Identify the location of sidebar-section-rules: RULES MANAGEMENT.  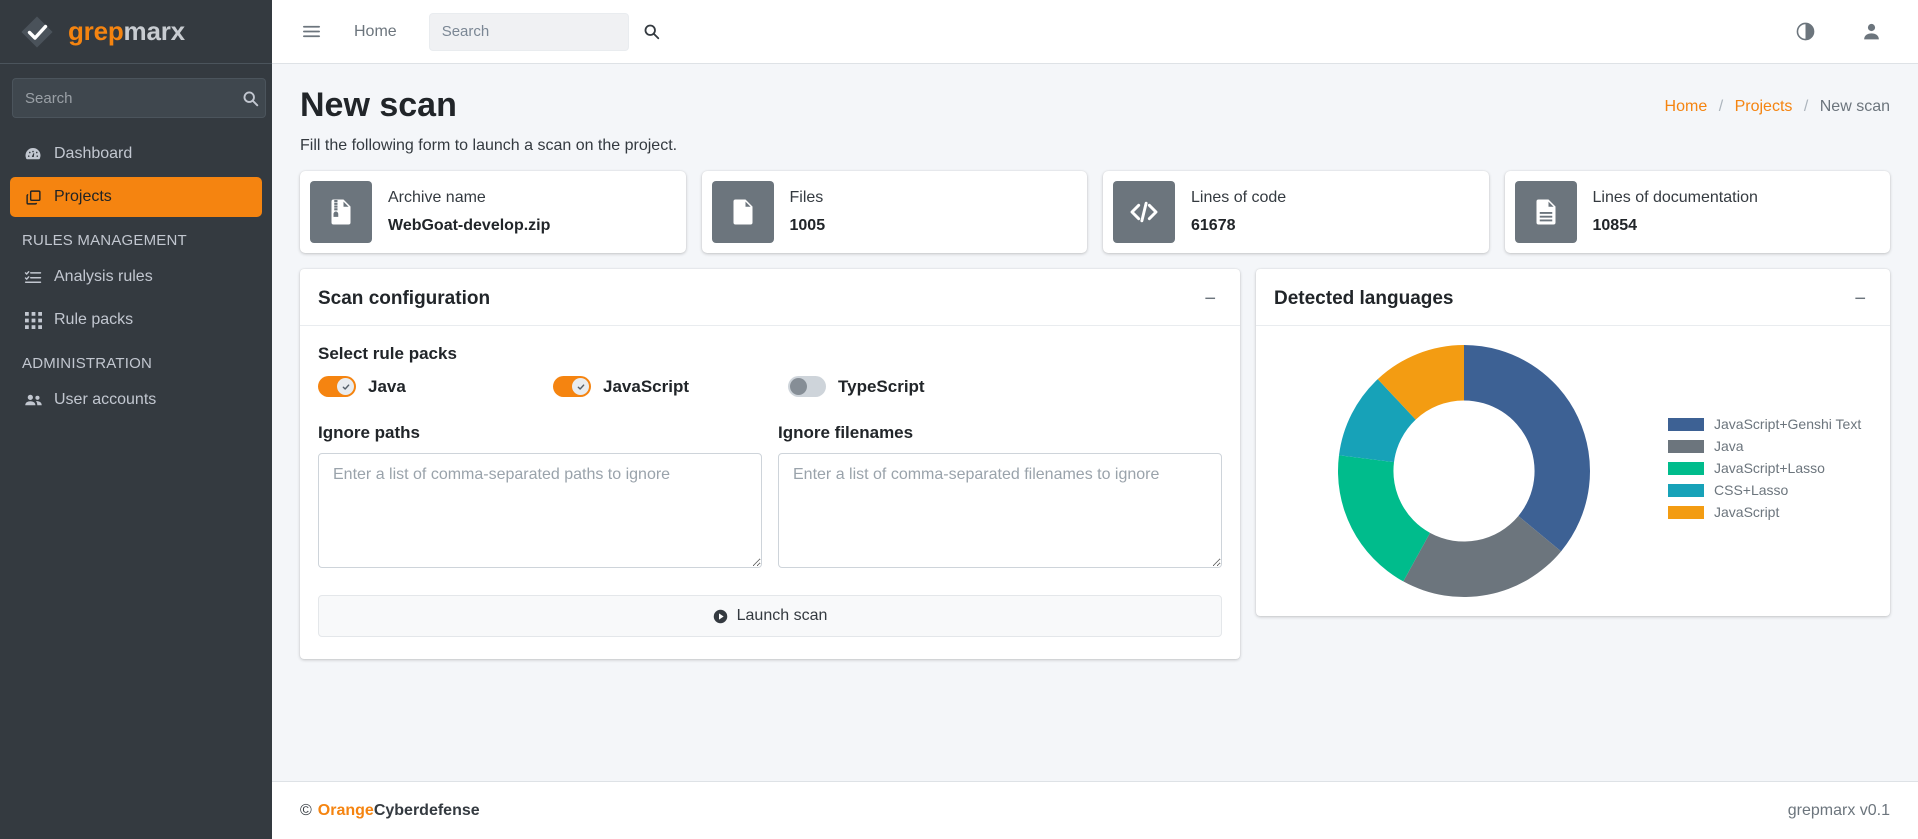
(104, 240).